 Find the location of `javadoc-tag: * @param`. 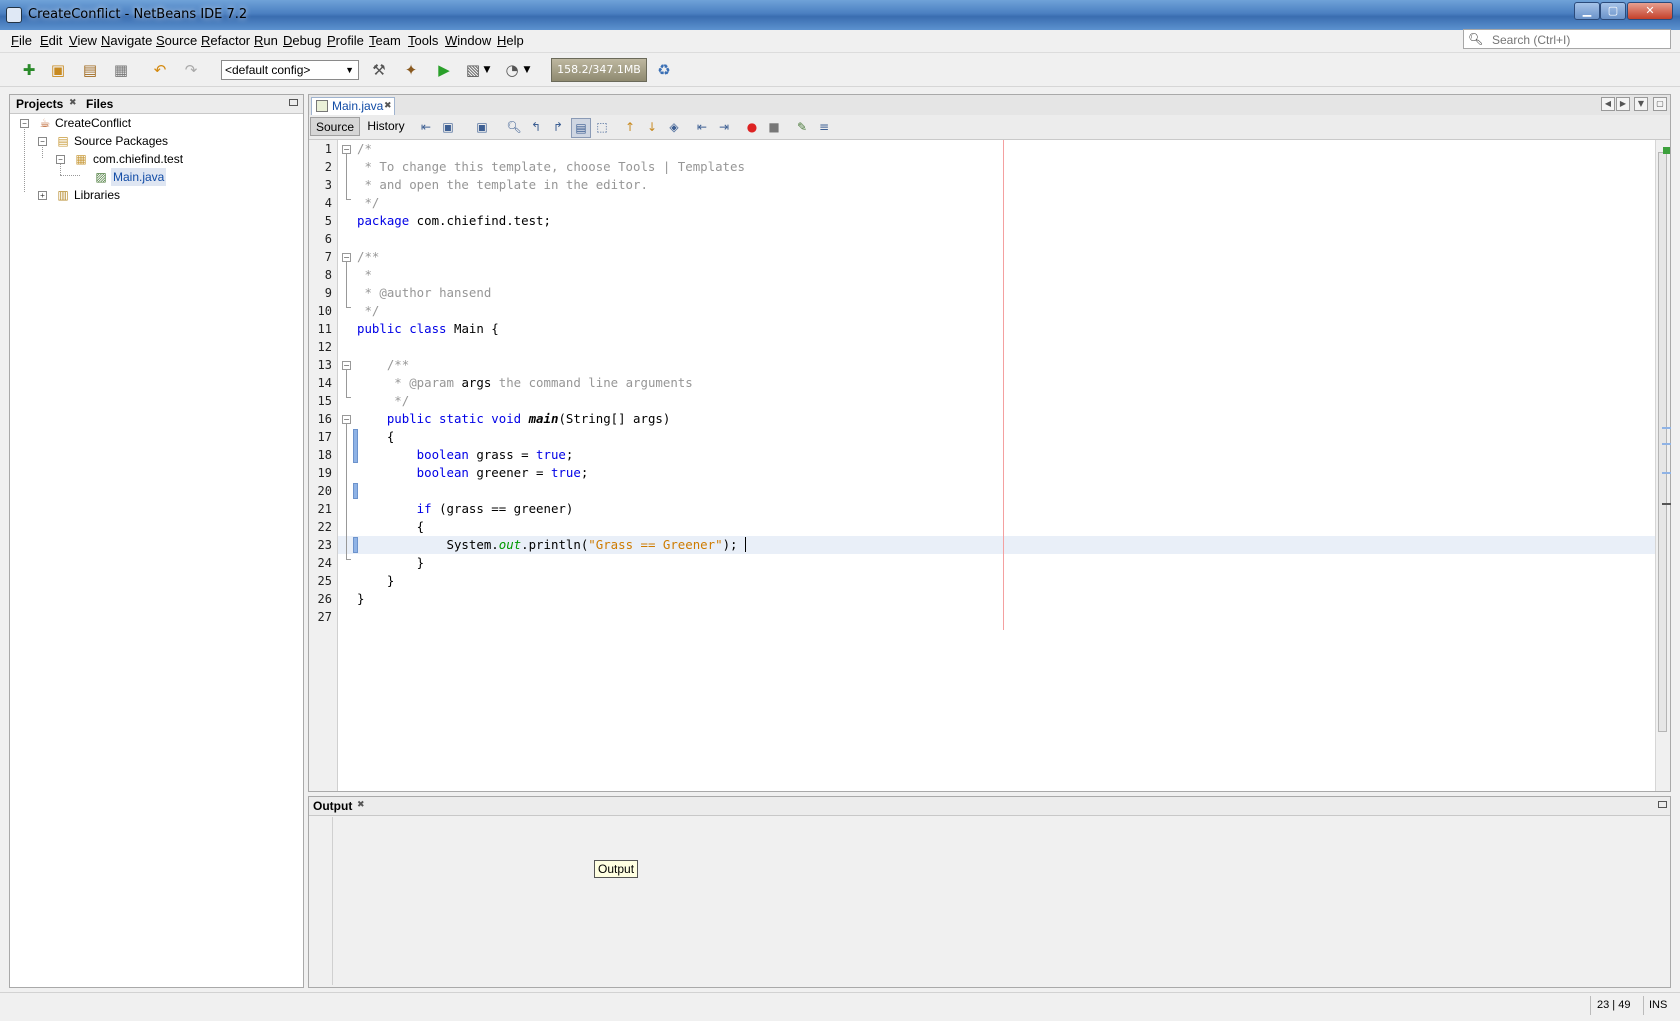

javadoc-tag: * @param is located at coordinates (405, 382).